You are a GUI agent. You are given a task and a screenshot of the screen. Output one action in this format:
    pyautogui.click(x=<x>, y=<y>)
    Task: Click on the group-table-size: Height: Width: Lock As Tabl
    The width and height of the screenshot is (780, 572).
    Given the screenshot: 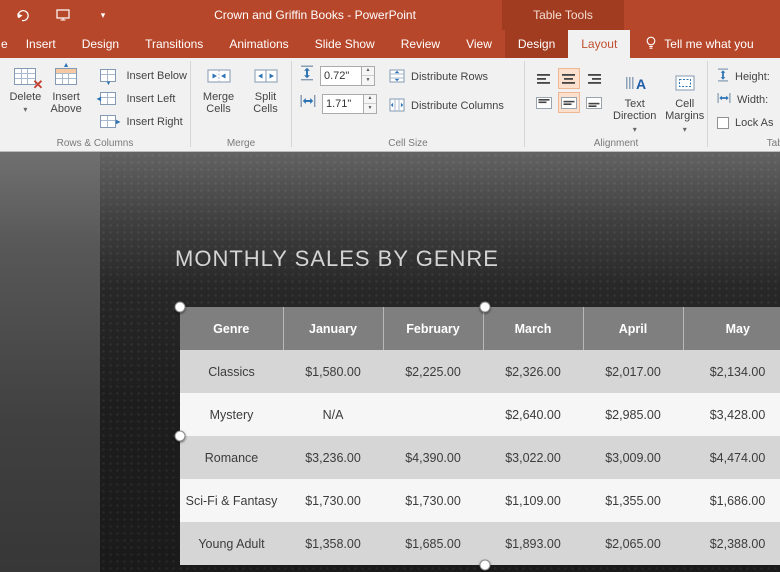 What is the action you would take?
    pyautogui.click(x=744, y=104)
    